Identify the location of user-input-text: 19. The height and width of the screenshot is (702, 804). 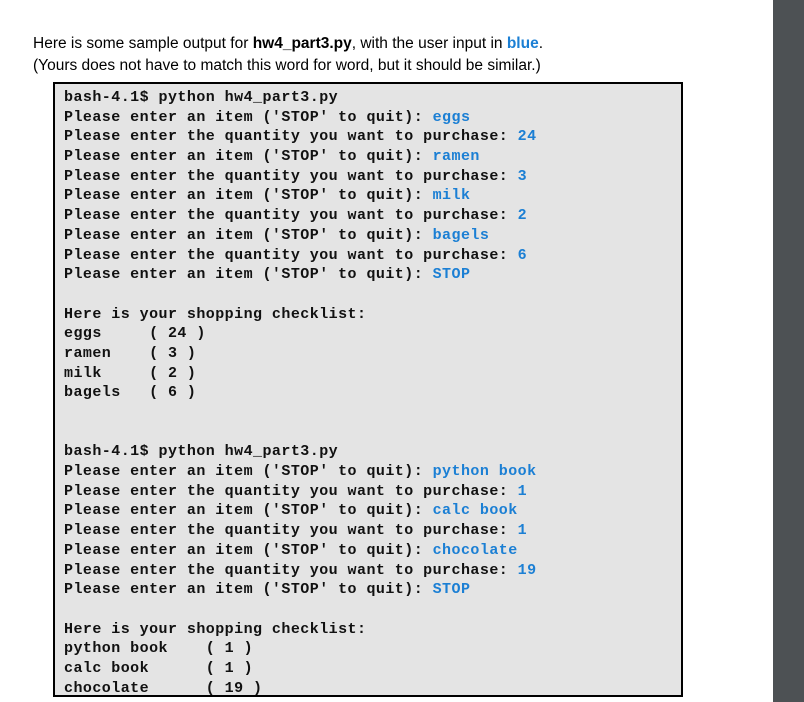
(527, 570).